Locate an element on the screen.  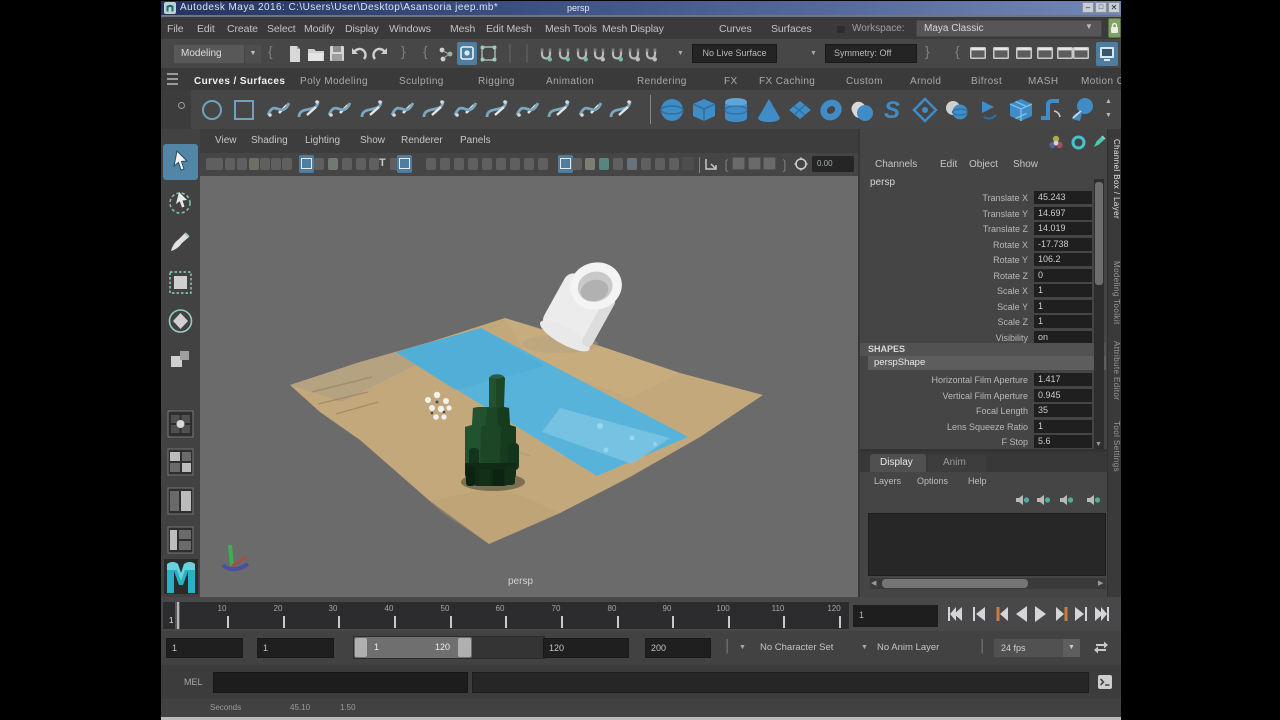
svg-text: persp is located at coordinates (520, 581).